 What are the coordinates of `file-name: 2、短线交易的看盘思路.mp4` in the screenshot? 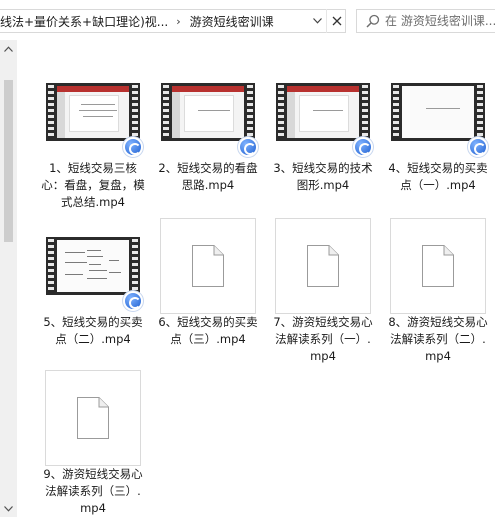 It's located at (208, 176).